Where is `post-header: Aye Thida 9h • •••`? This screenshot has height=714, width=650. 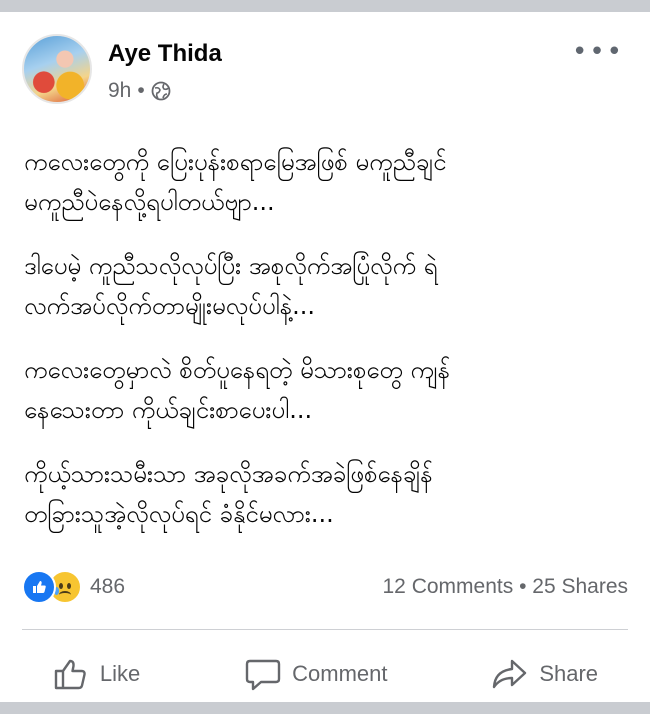
post-header: Aye Thida 9h • ••• is located at coordinates (327, 74).